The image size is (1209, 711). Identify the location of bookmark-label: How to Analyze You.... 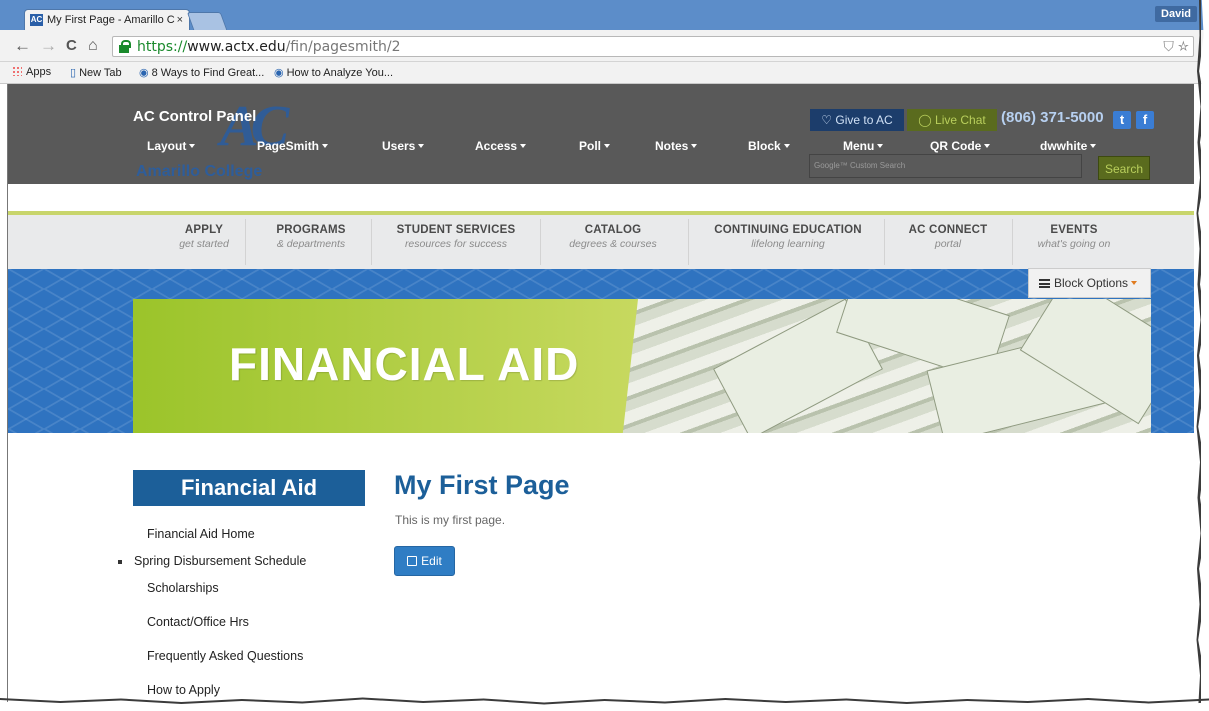
(340, 73).